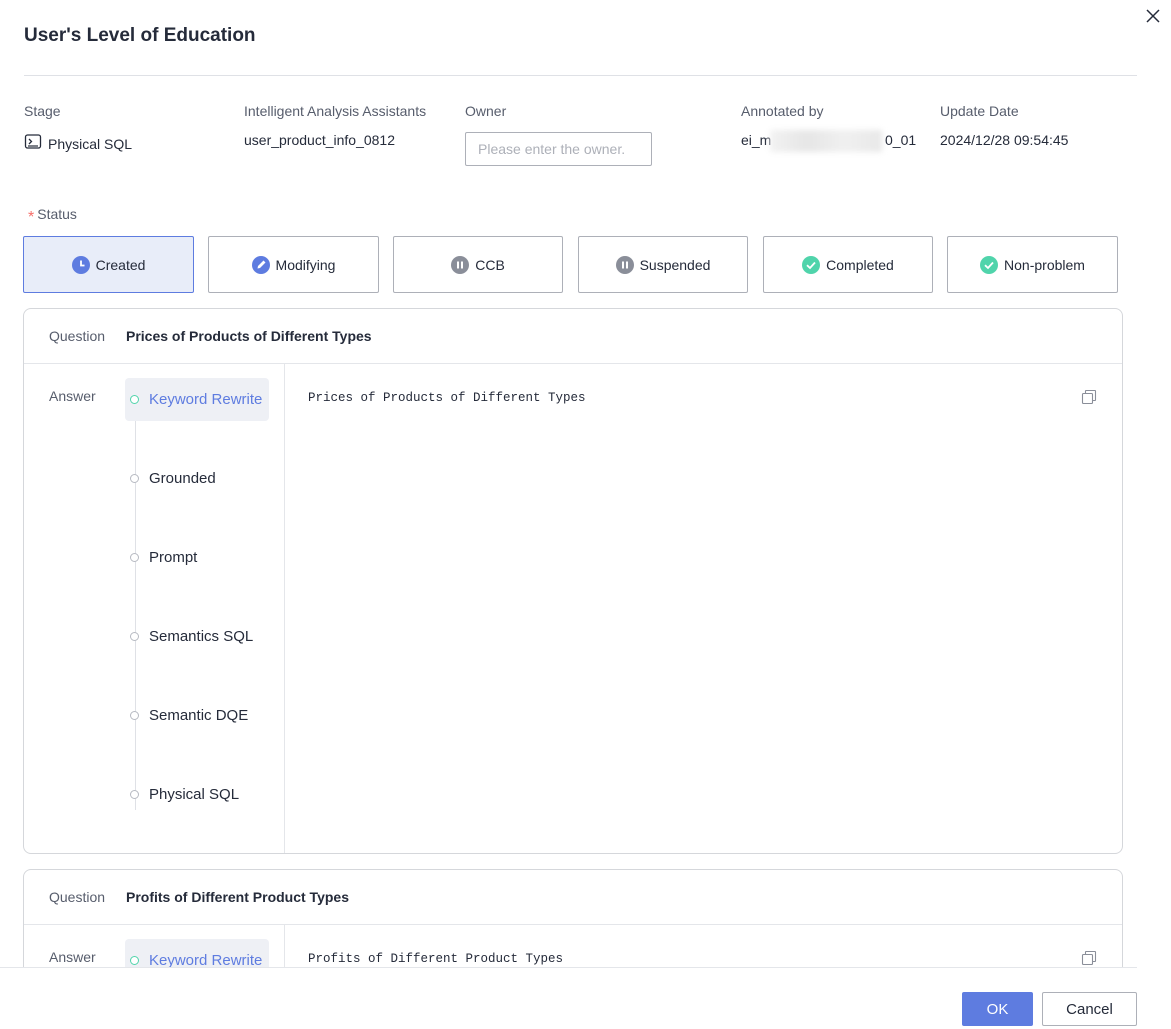  Describe the element at coordinates (558, 149) in the screenshot. I see `owner-input` at that location.